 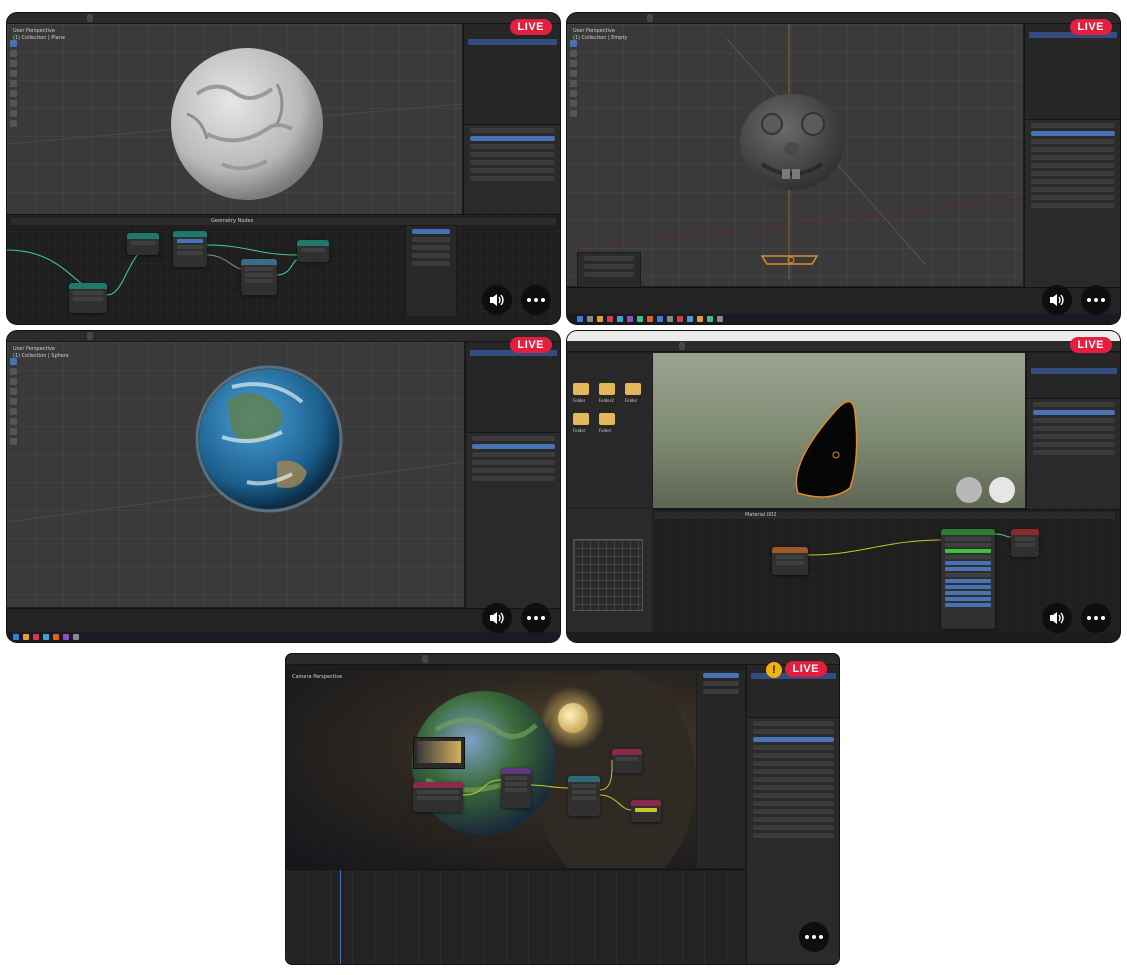 What do you see at coordinates (235, 444) in the screenshot?
I see `earth-globe` at bounding box center [235, 444].